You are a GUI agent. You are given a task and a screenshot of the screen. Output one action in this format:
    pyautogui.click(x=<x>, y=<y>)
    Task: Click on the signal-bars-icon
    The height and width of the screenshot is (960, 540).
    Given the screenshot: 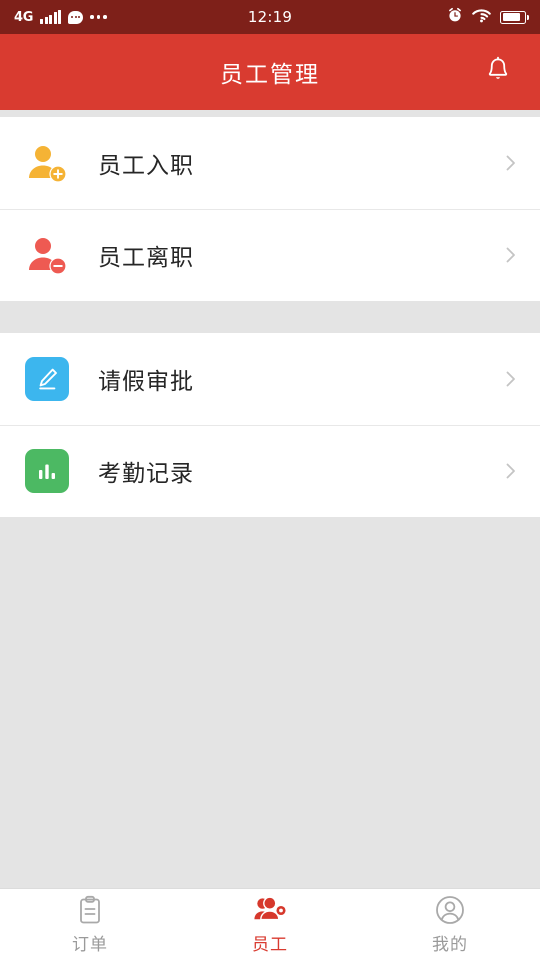 What is the action you would take?
    pyautogui.click(x=51, y=17)
    